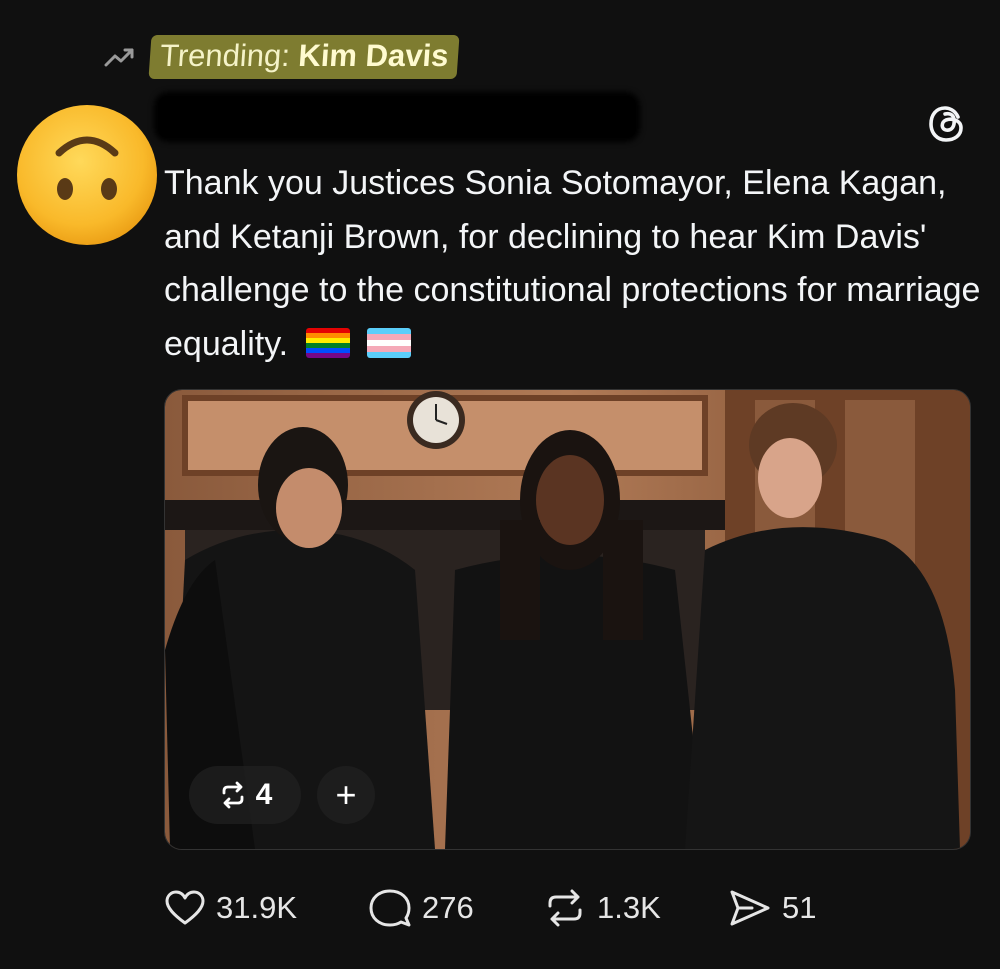 This screenshot has width=1000, height=969. Describe the element at coordinates (389, 342) in the screenshot. I see `transgender-flag-icon` at that location.